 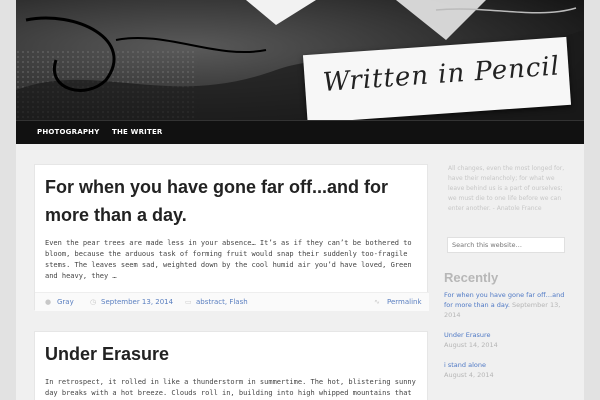 I want to click on recent-post-item: Under Erasure August 14, 2014, so click(x=509, y=340).